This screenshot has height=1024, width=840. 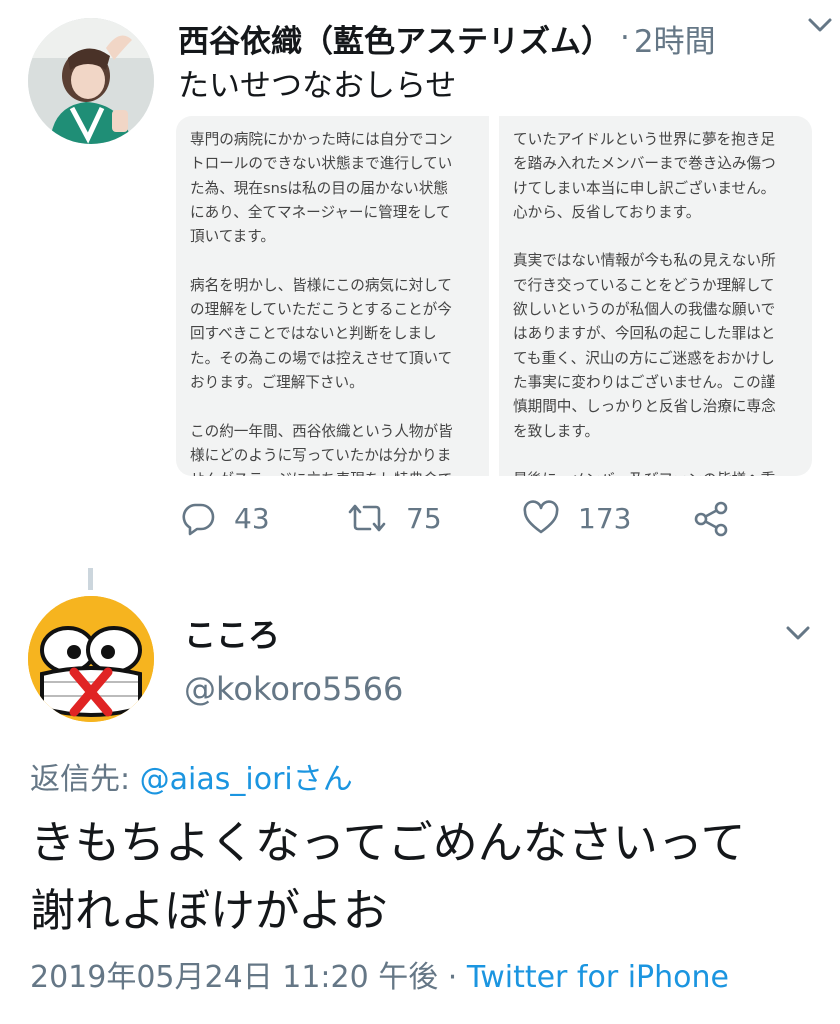 What do you see at coordinates (598, 977) in the screenshot?
I see `tweet-source-link: Twitter for iPhone` at bounding box center [598, 977].